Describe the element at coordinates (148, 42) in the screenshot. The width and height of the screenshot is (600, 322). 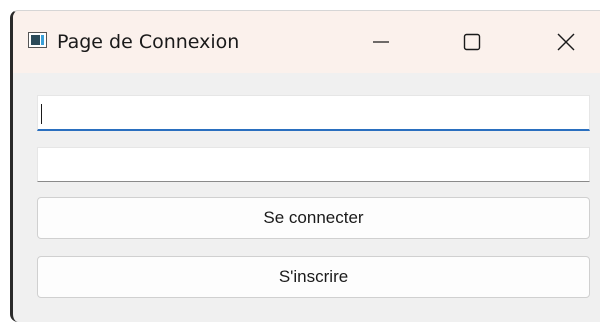
I see `window-title: Page de Connexion` at that location.